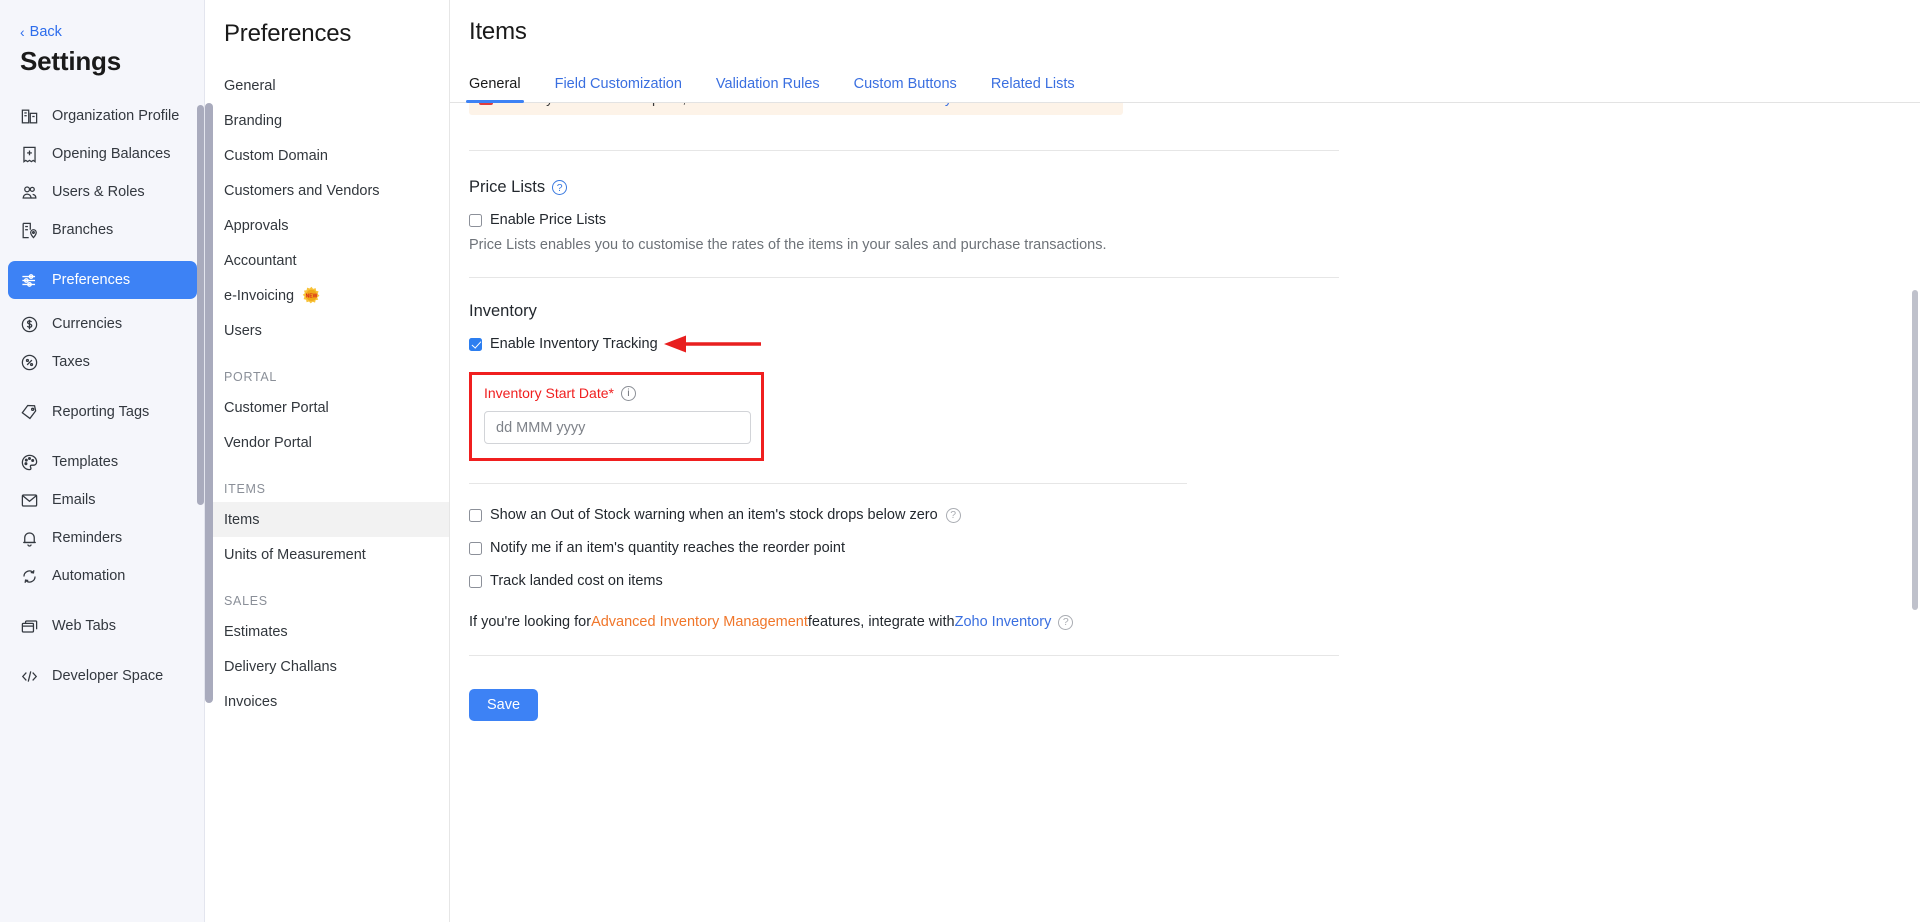  What do you see at coordinates (327, 666) in the screenshot?
I see `pref-item-delivery-challans: Delivery Challans` at bounding box center [327, 666].